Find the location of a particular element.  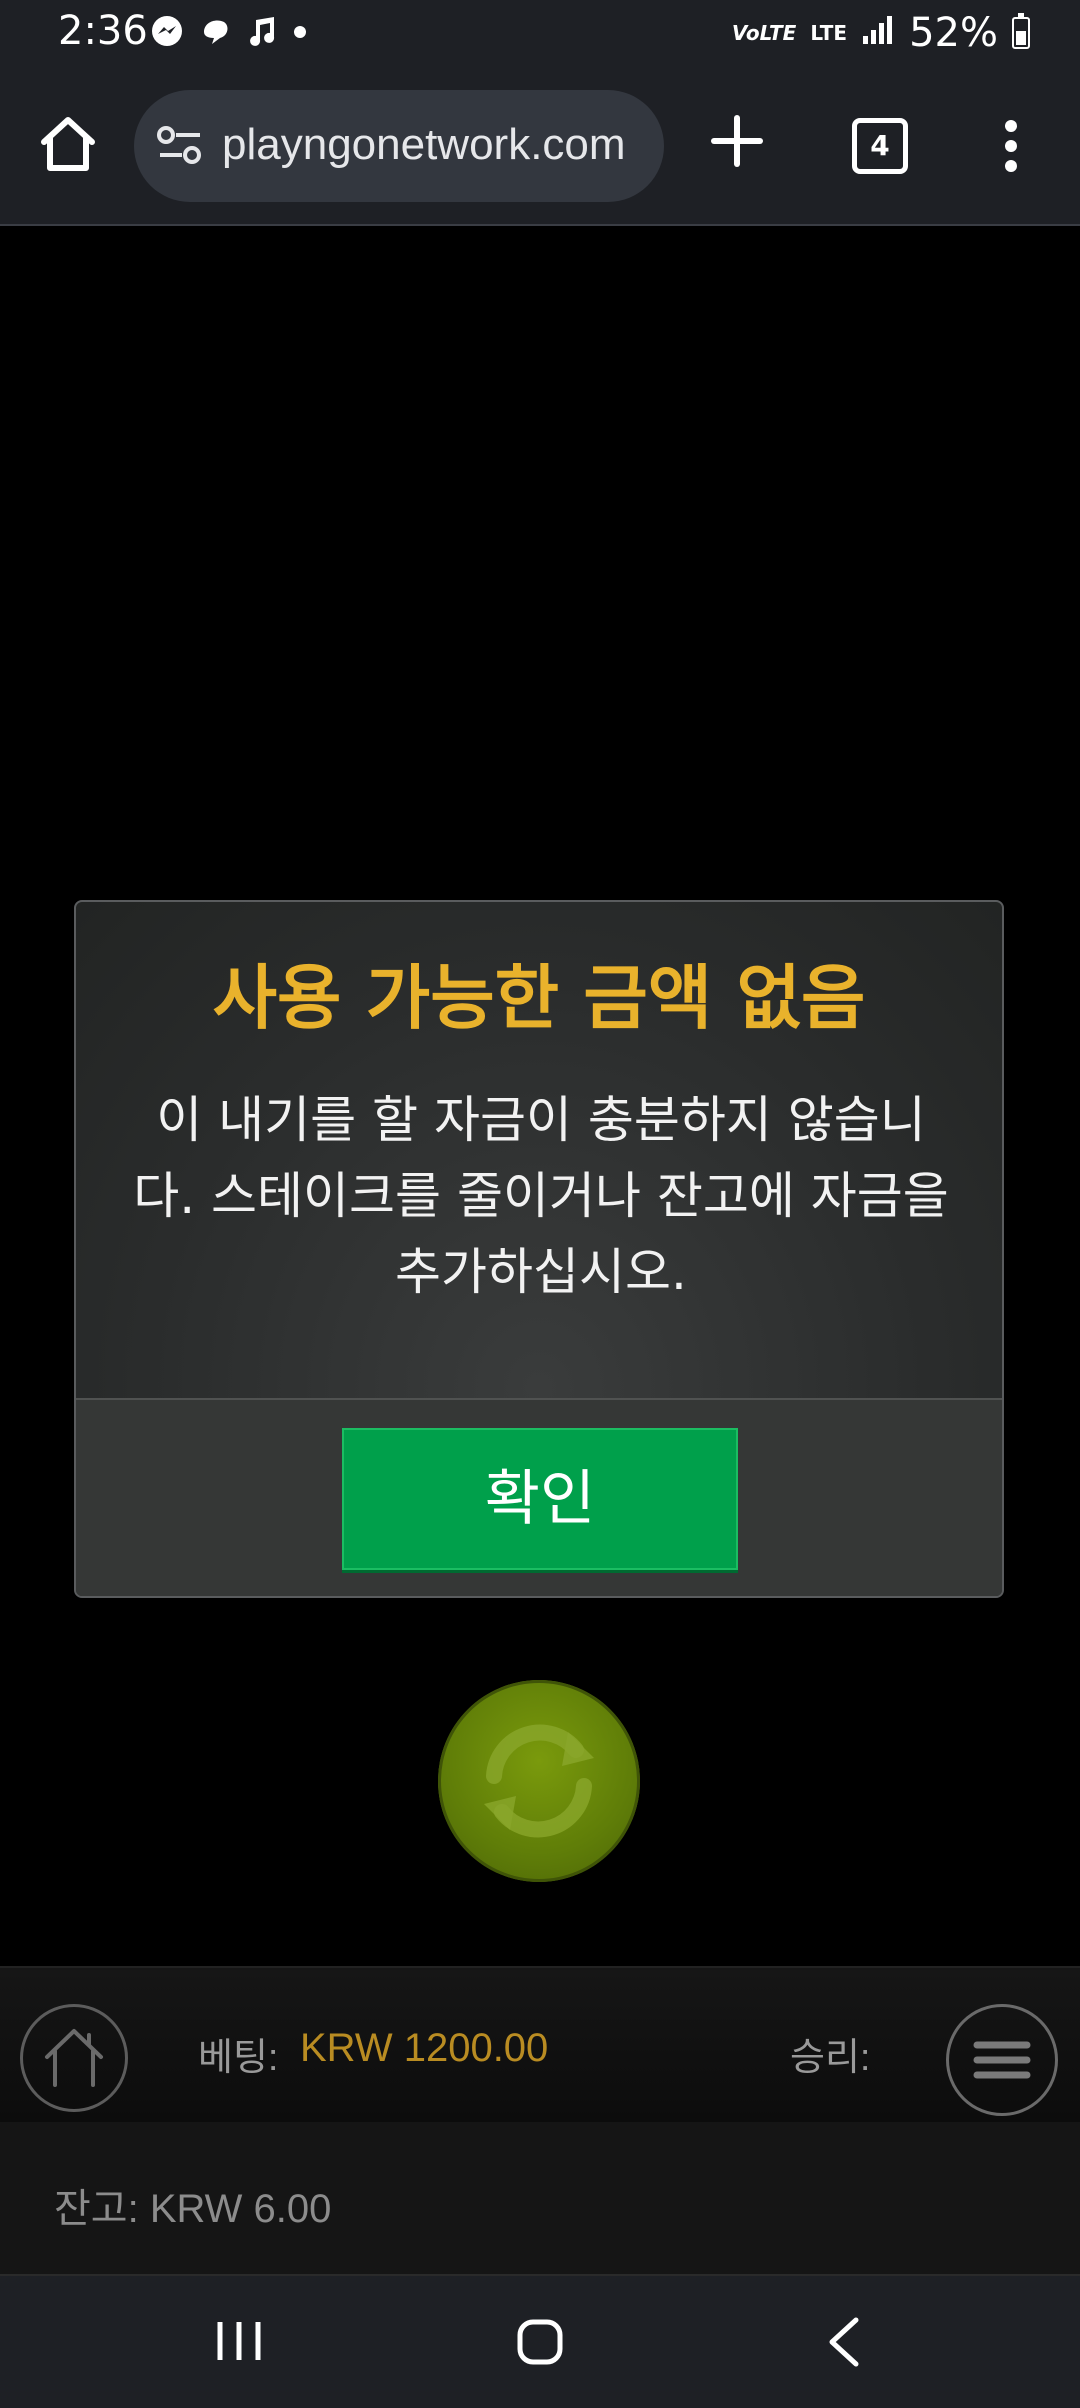

messenger-icon is located at coordinates (167, 35).